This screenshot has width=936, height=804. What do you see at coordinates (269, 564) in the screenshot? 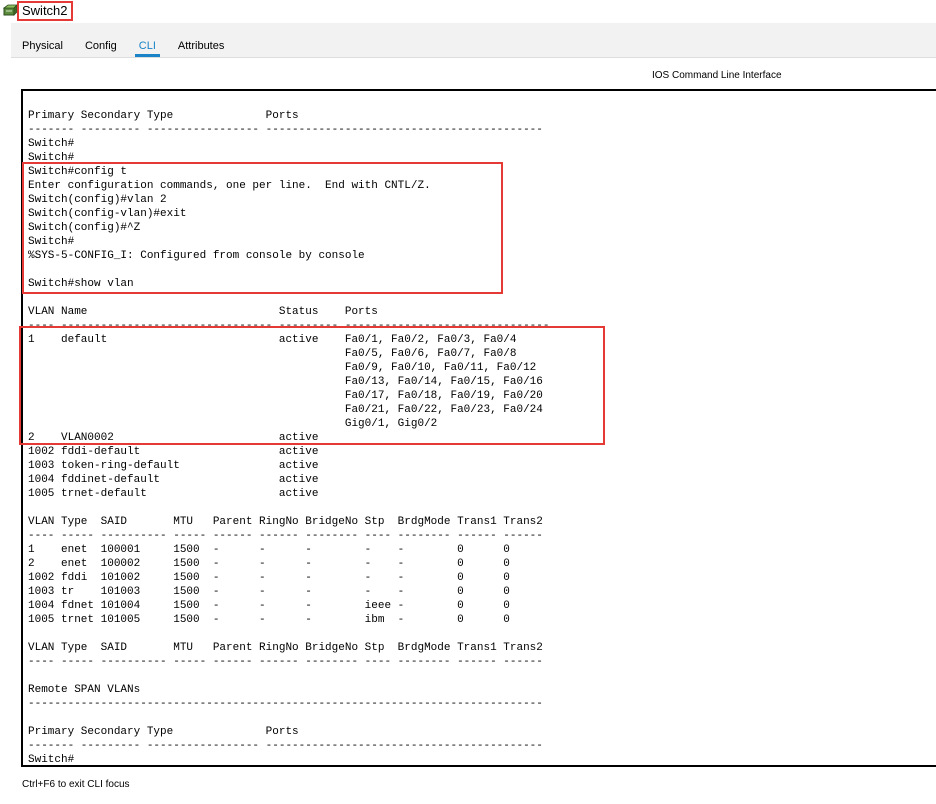
I see `terminal-line: 2 enet 100002 1500 - - - - - 0 0` at bounding box center [269, 564].